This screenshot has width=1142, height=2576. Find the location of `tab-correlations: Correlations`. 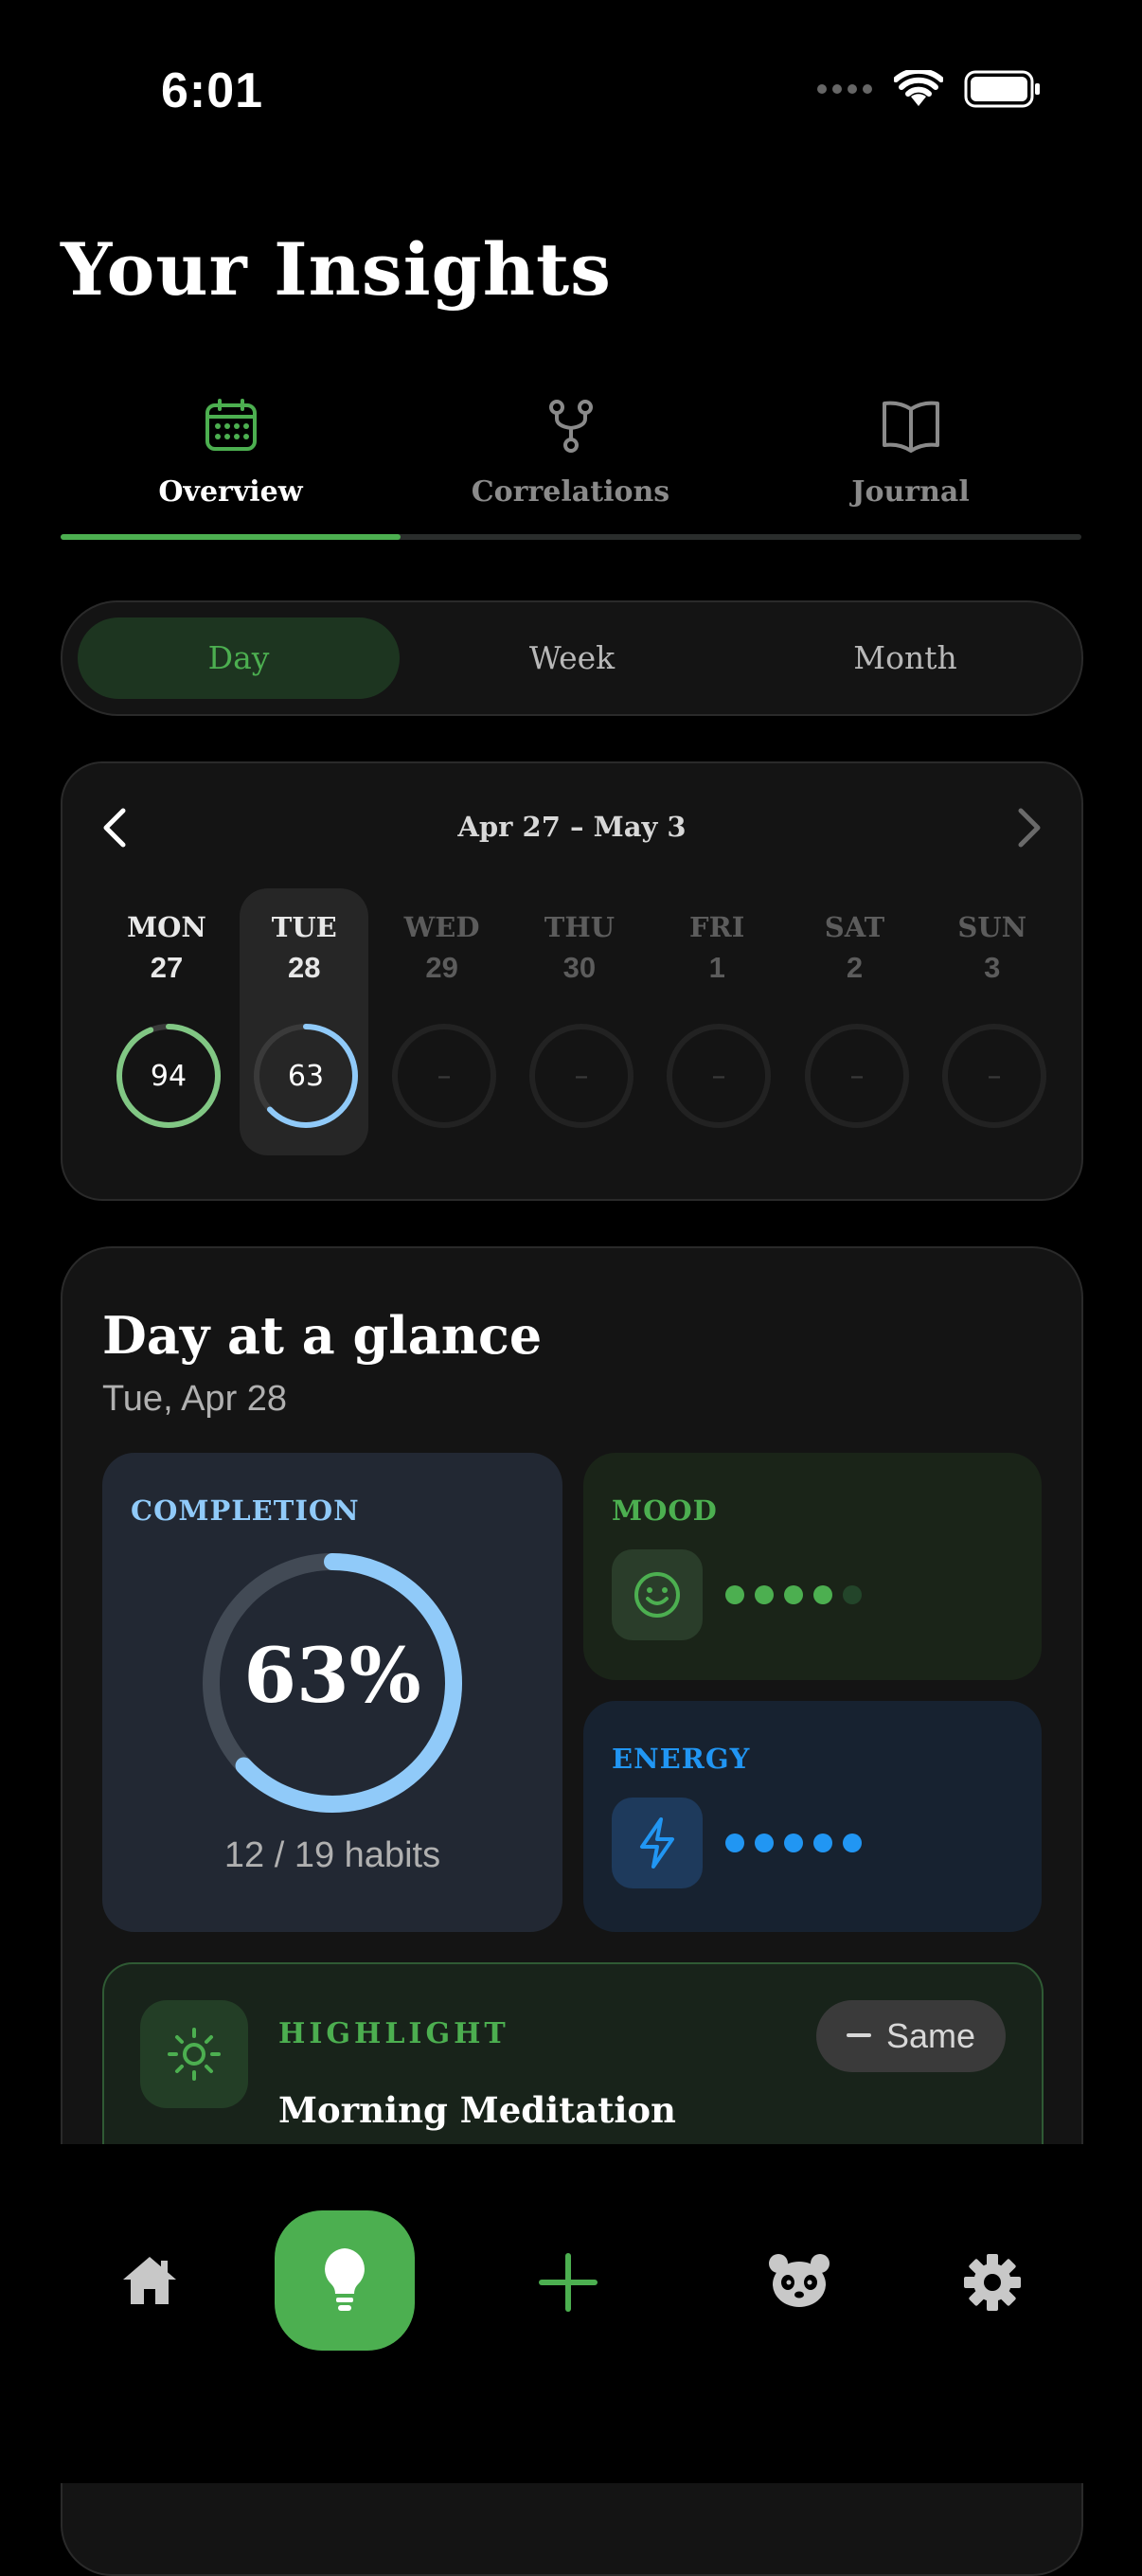

tab-correlations: Correlations is located at coordinates (571, 464).